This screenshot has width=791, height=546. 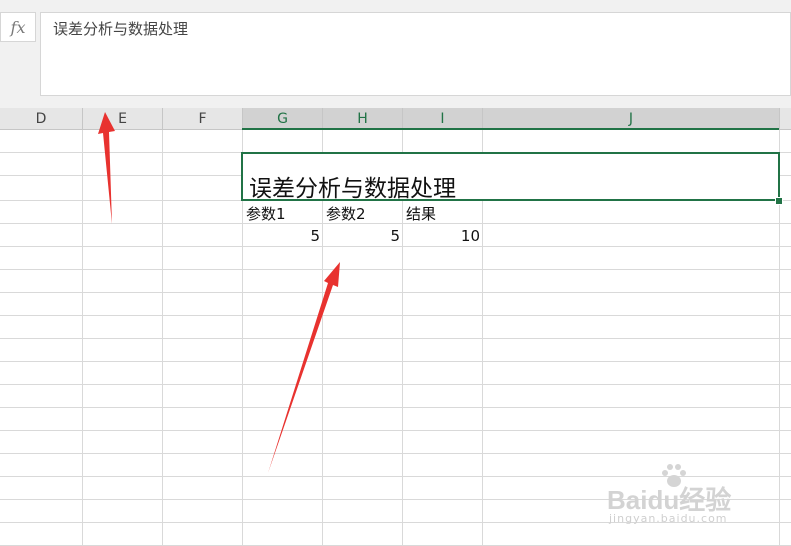 What do you see at coordinates (361, 236) in the screenshot?
I see `cell-h4: 5` at bounding box center [361, 236].